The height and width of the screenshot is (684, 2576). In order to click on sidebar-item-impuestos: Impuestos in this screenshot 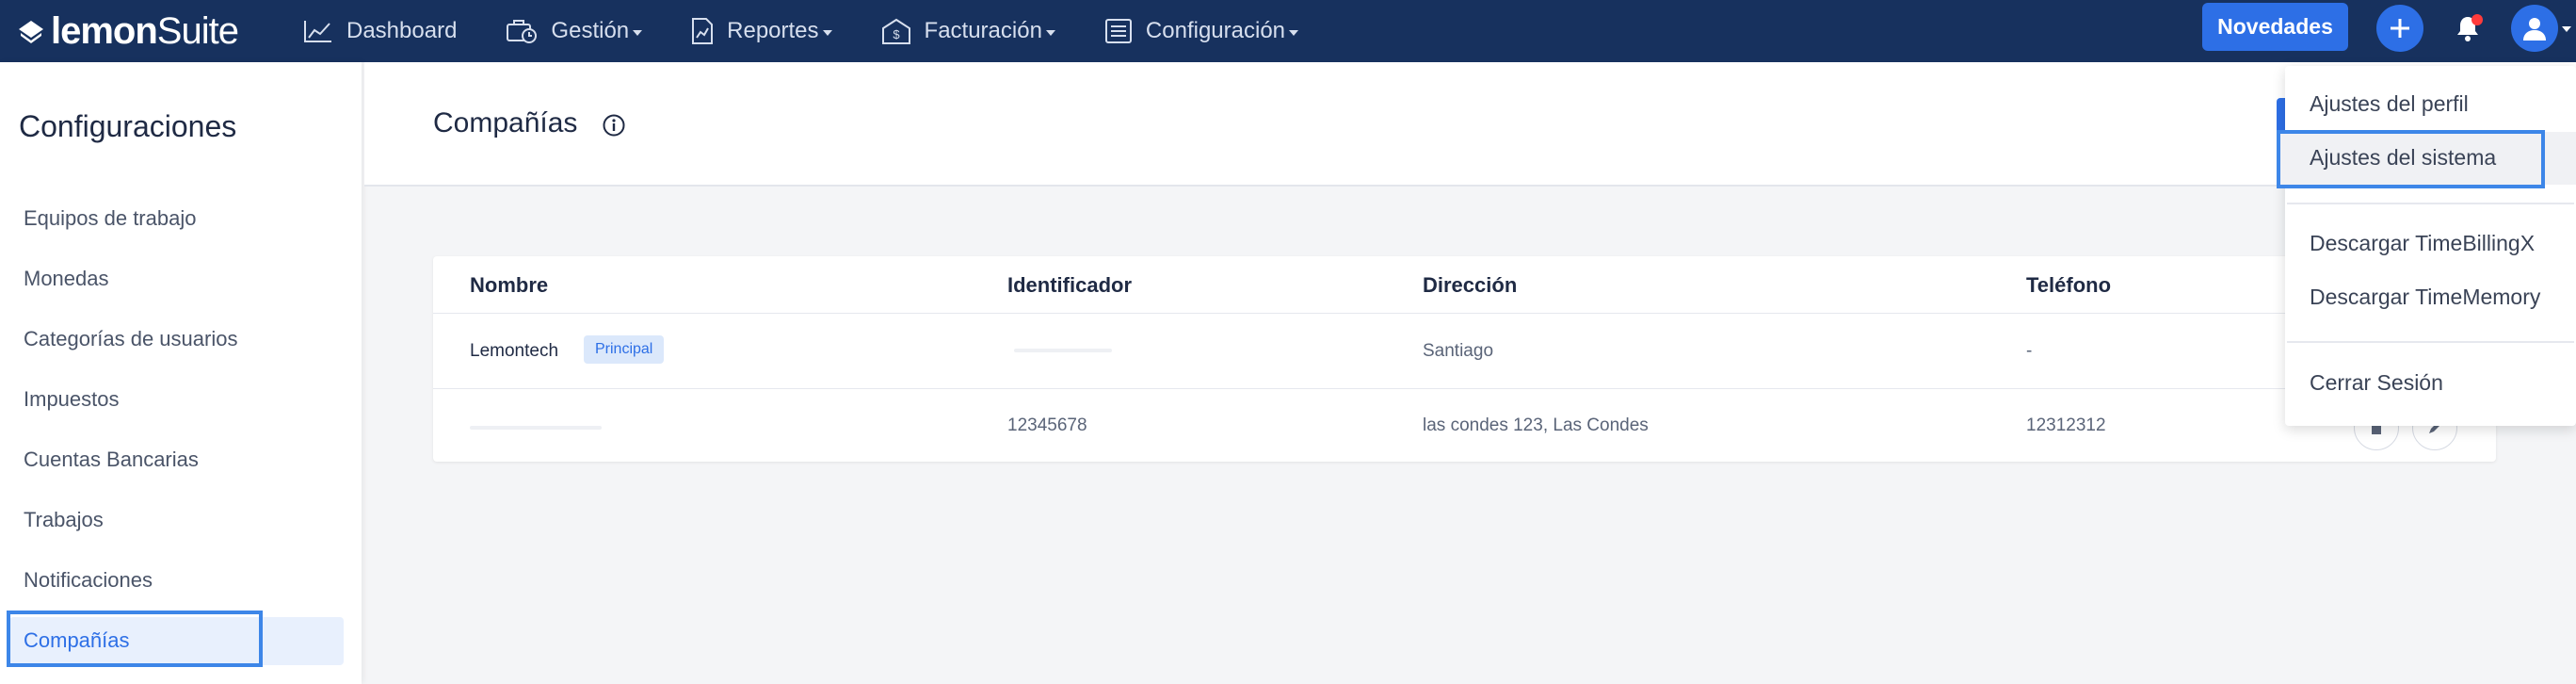, I will do `click(72, 399)`.